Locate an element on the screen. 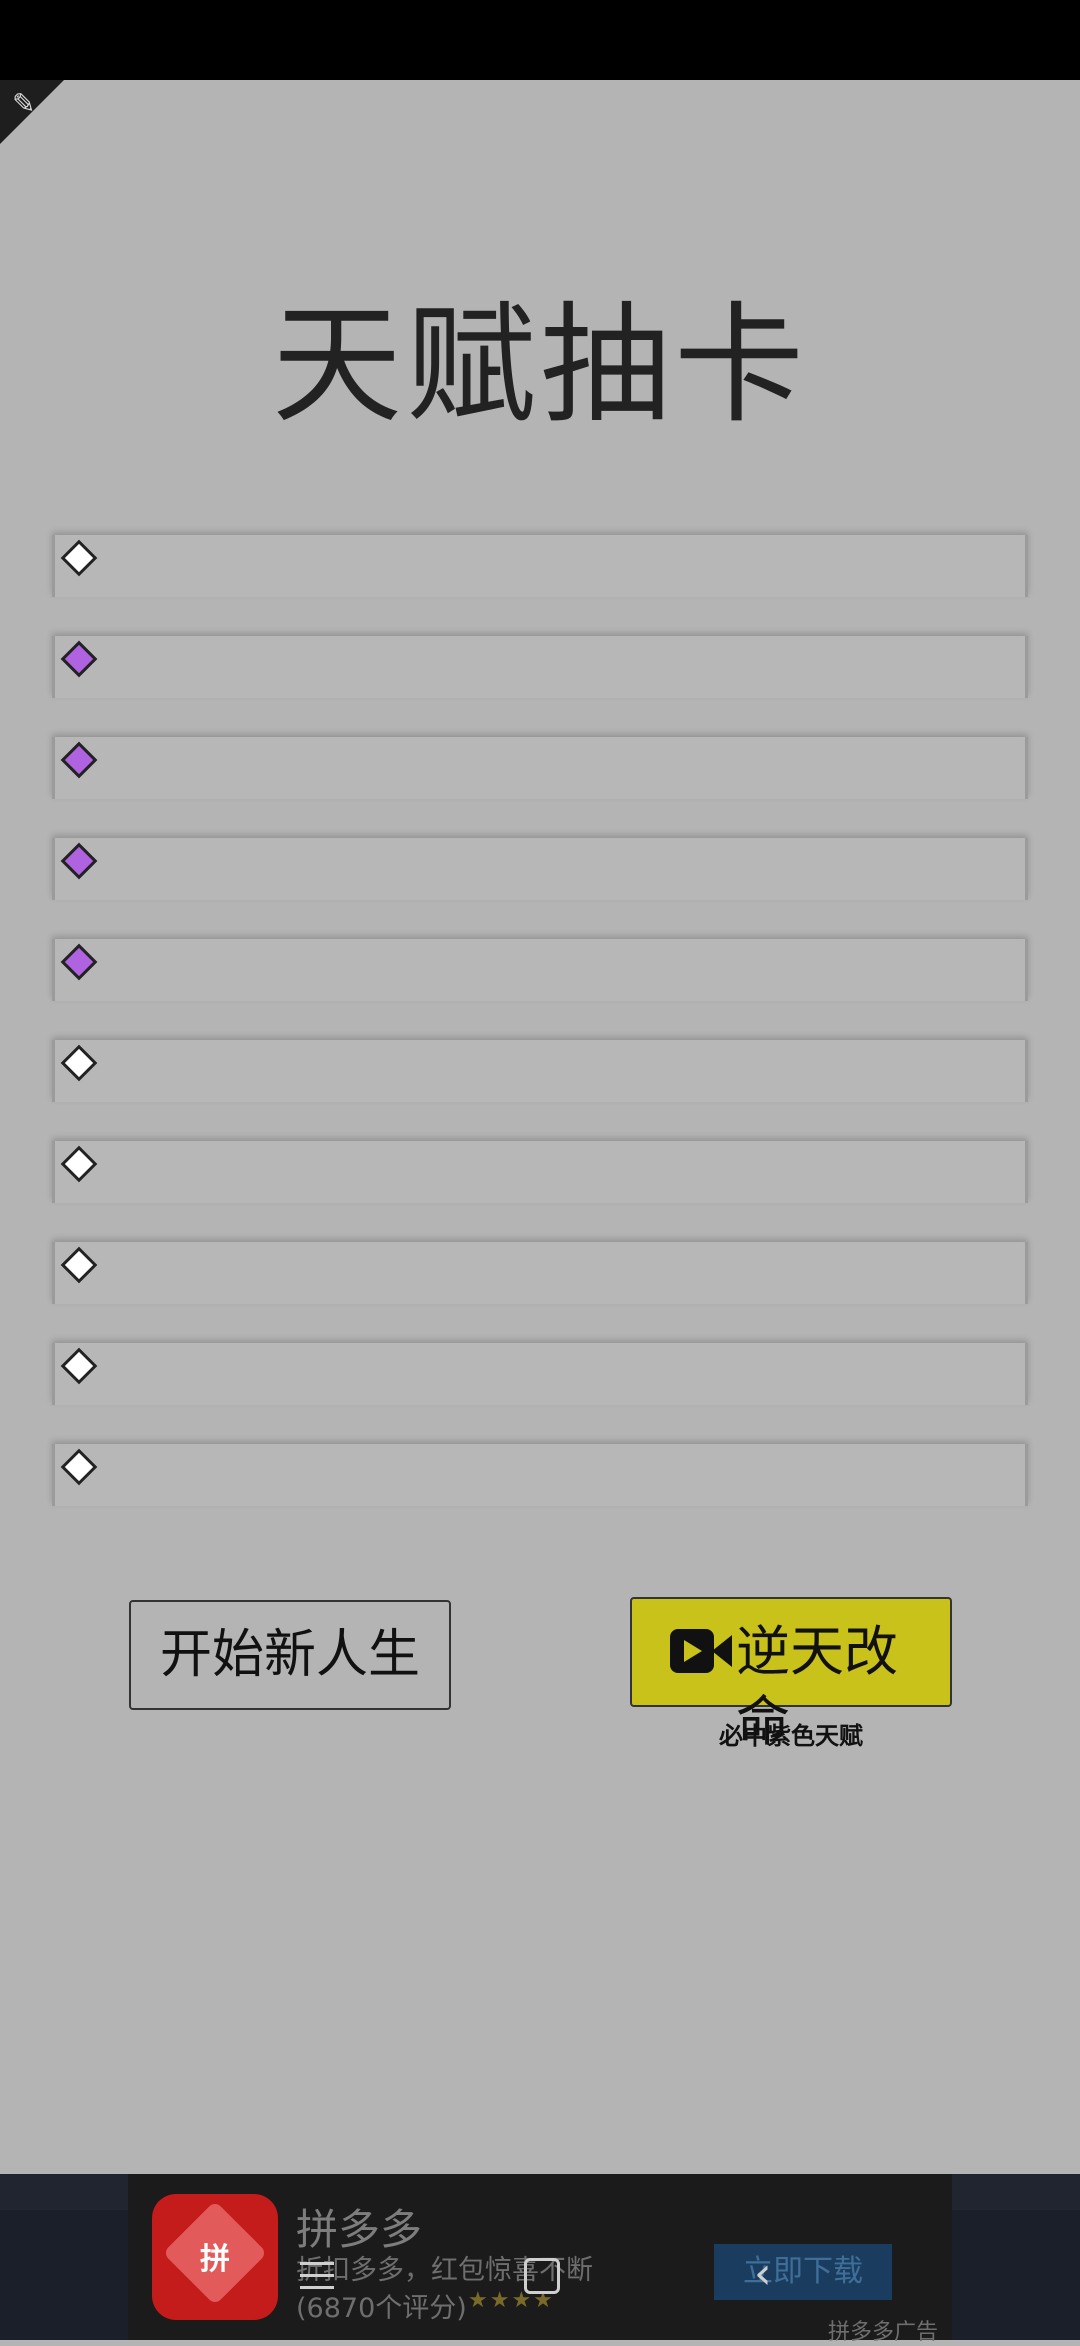 Image resolution: width=1080 pixels, height=2346 pixels. ad-tag: 拼多多广告 is located at coordinates (883, 2332).